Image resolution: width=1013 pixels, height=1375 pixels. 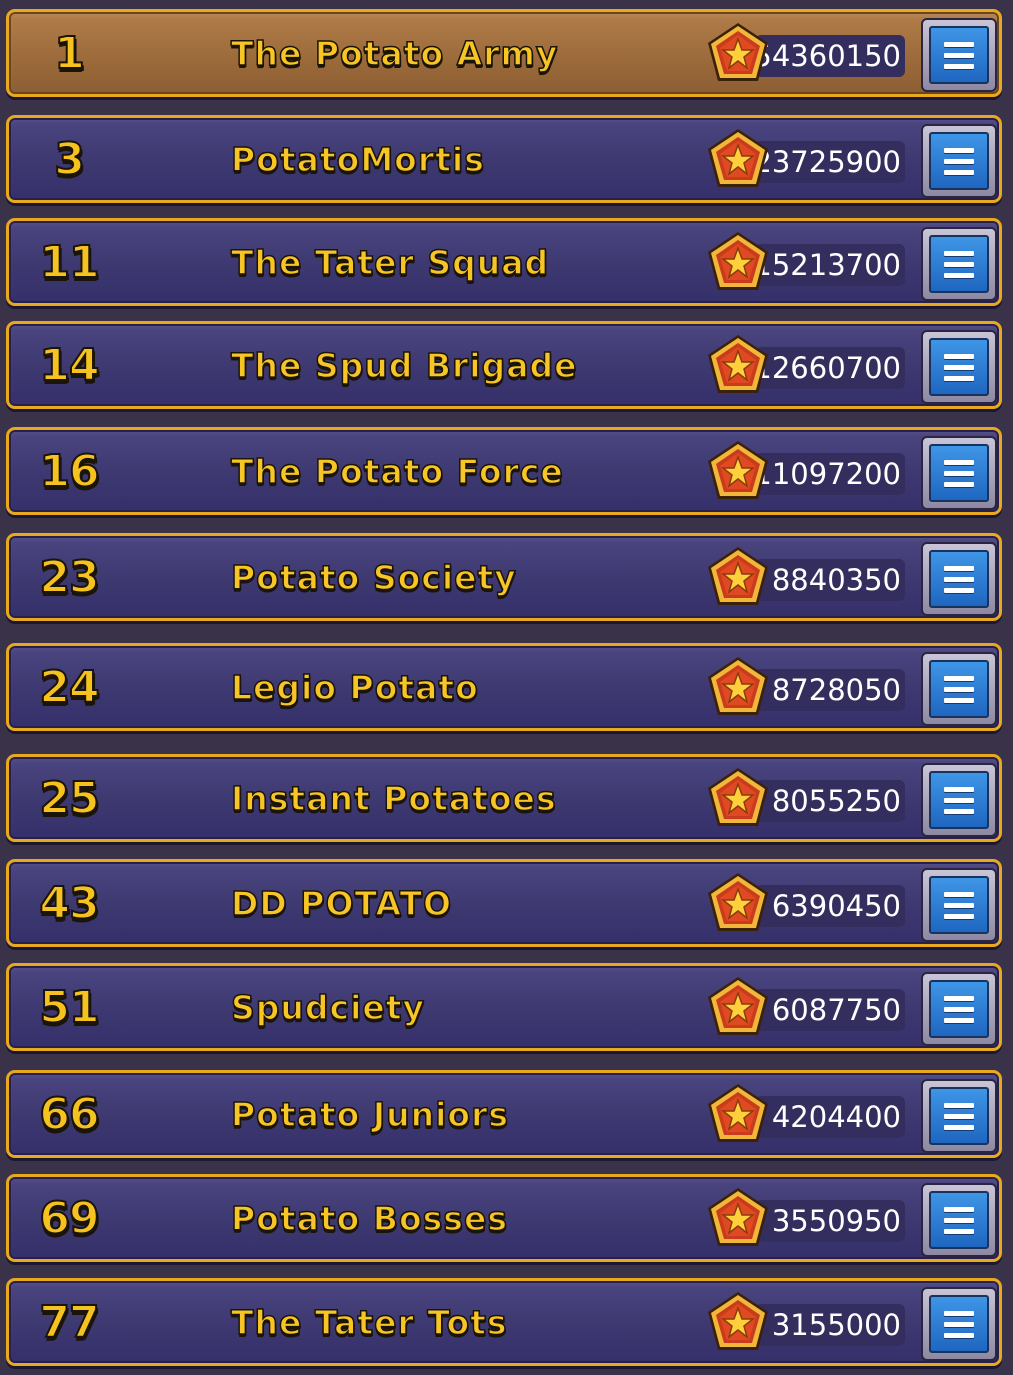 I want to click on rank-number: 25, so click(x=69, y=798).